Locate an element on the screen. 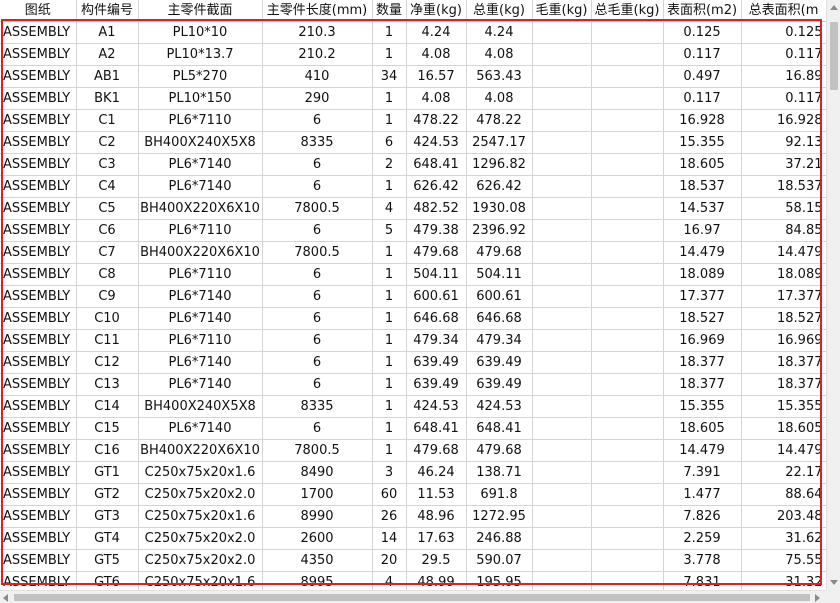 This screenshot has width=840, height=603. cell-part-number: AB1 is located at coordinates (107, 76).